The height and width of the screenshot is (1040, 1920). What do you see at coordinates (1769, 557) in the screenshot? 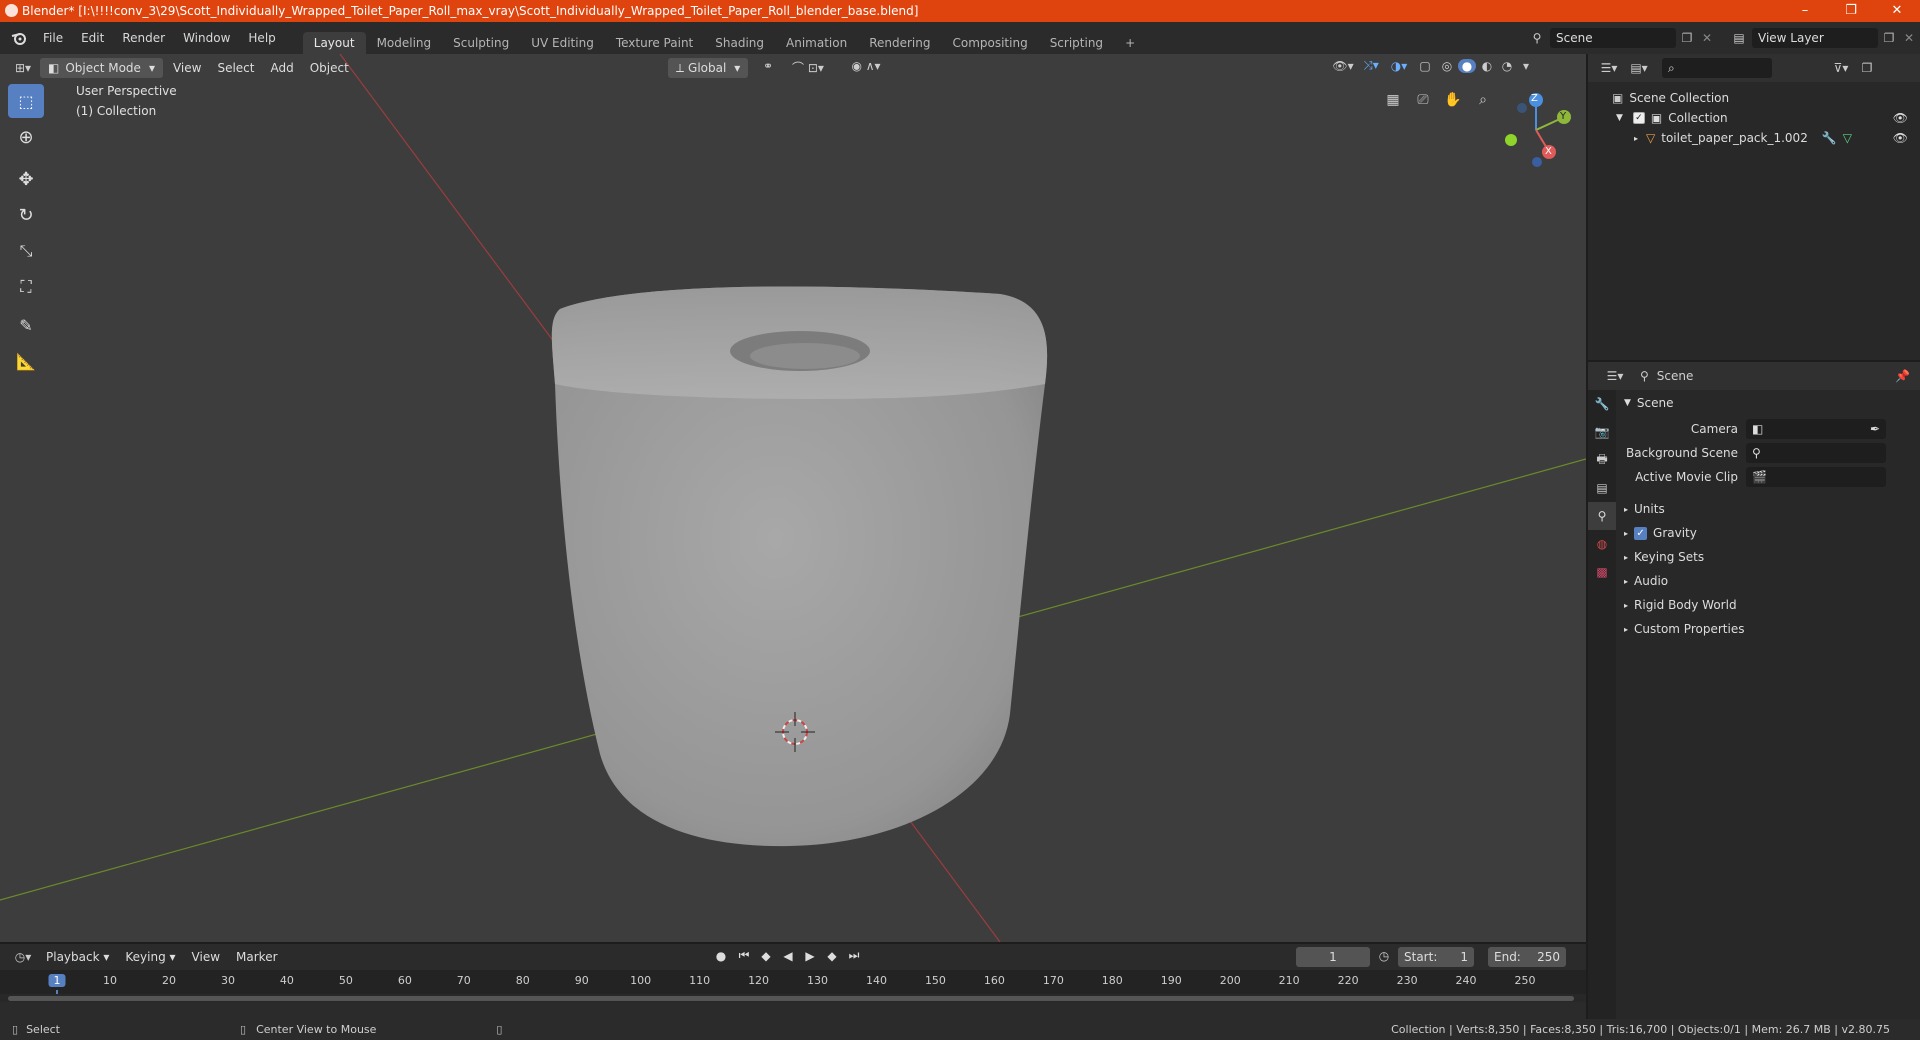
I see `keying-sets-panel-header: ▸ Keying Sets` at bounding box center [1769, 557].